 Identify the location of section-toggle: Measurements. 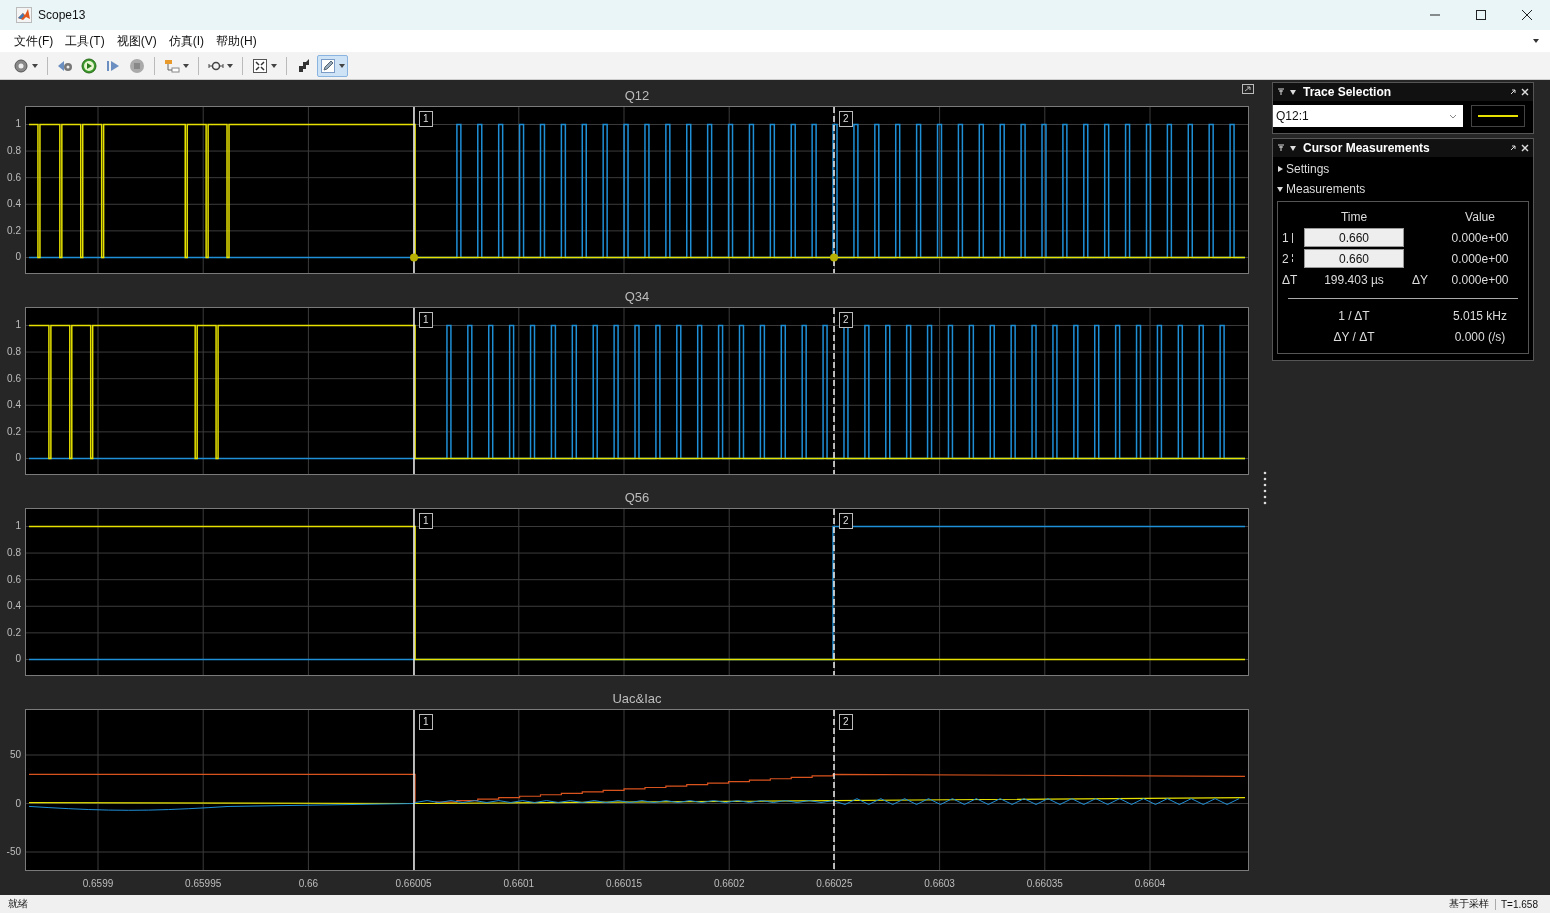
(1403, 189).